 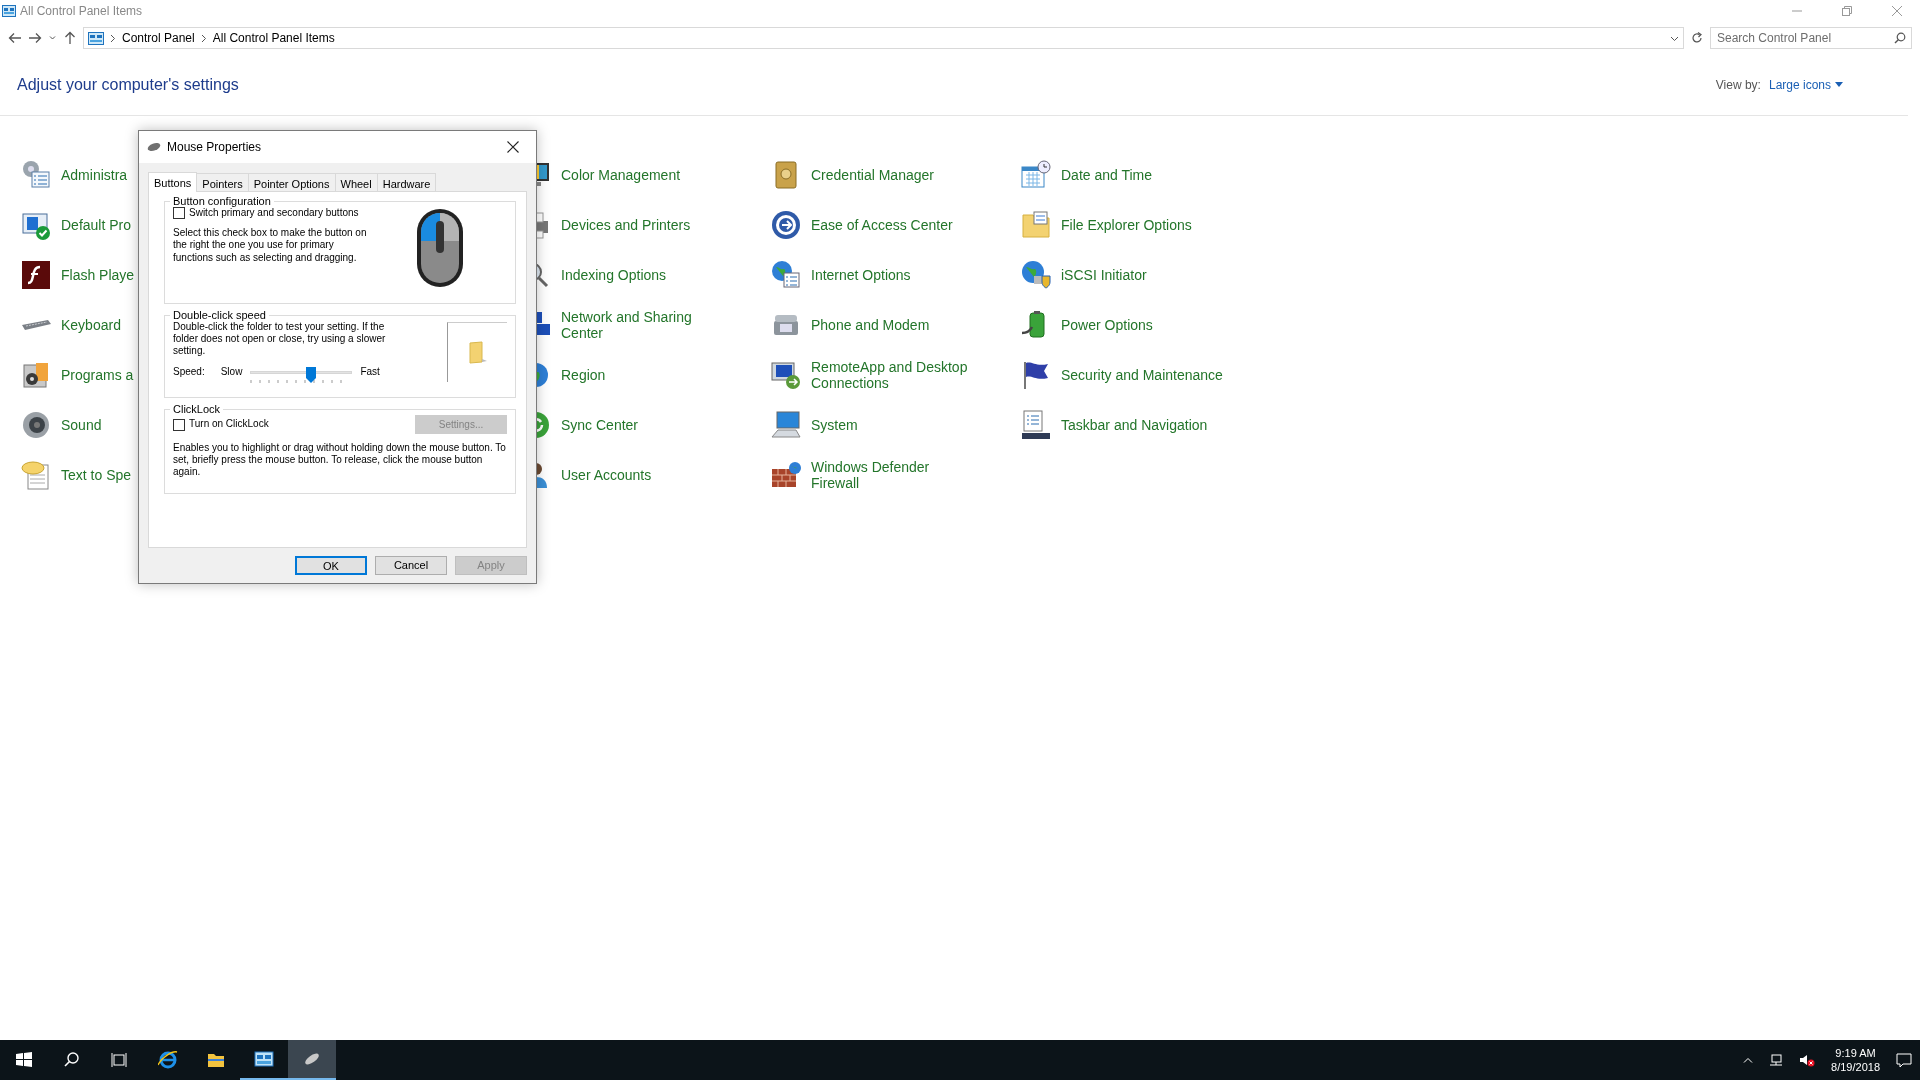 What do you see at coordinates (626, 225) in the screenshot?
I see `settings-item-link: Devices and Printers` at bounding box center [626, 225].